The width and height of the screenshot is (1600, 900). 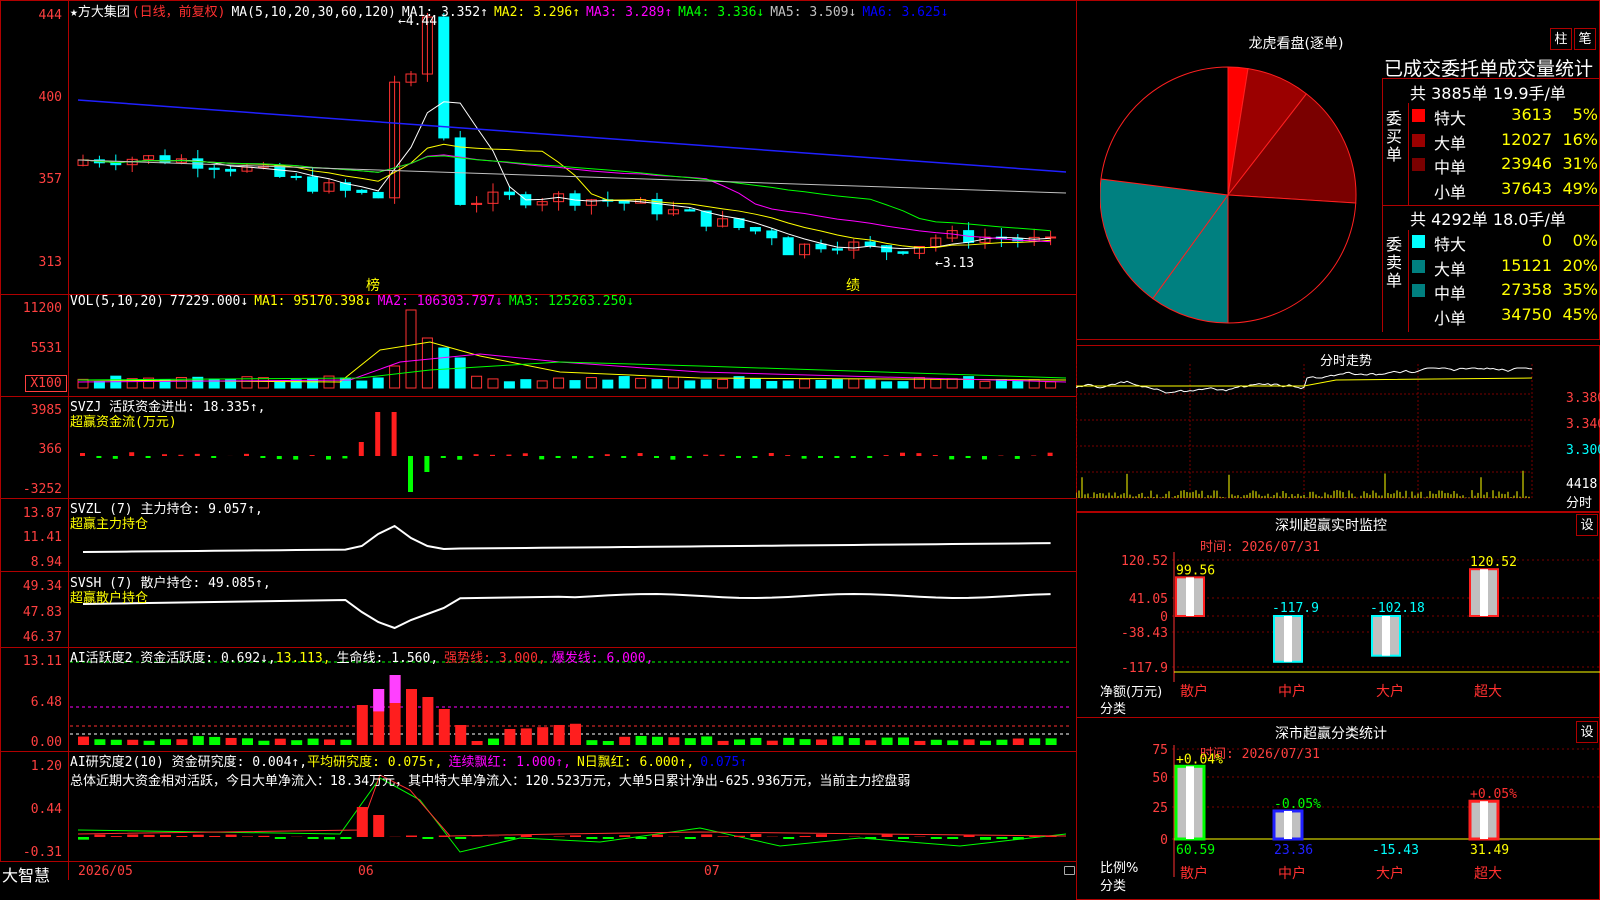 I want to click on sz-ytick: -117.9, so click(x=1144, y=668).